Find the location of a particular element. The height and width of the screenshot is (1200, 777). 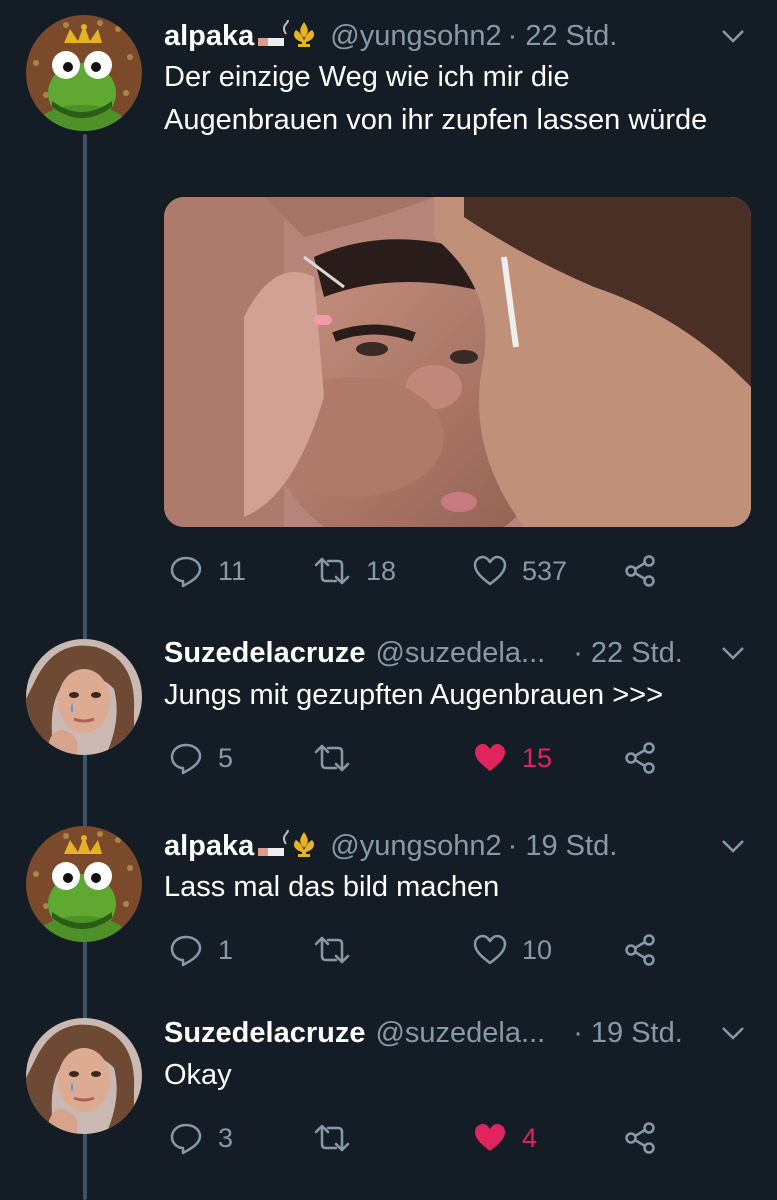

reply-count: 5 is located at coordinates (226, 757).